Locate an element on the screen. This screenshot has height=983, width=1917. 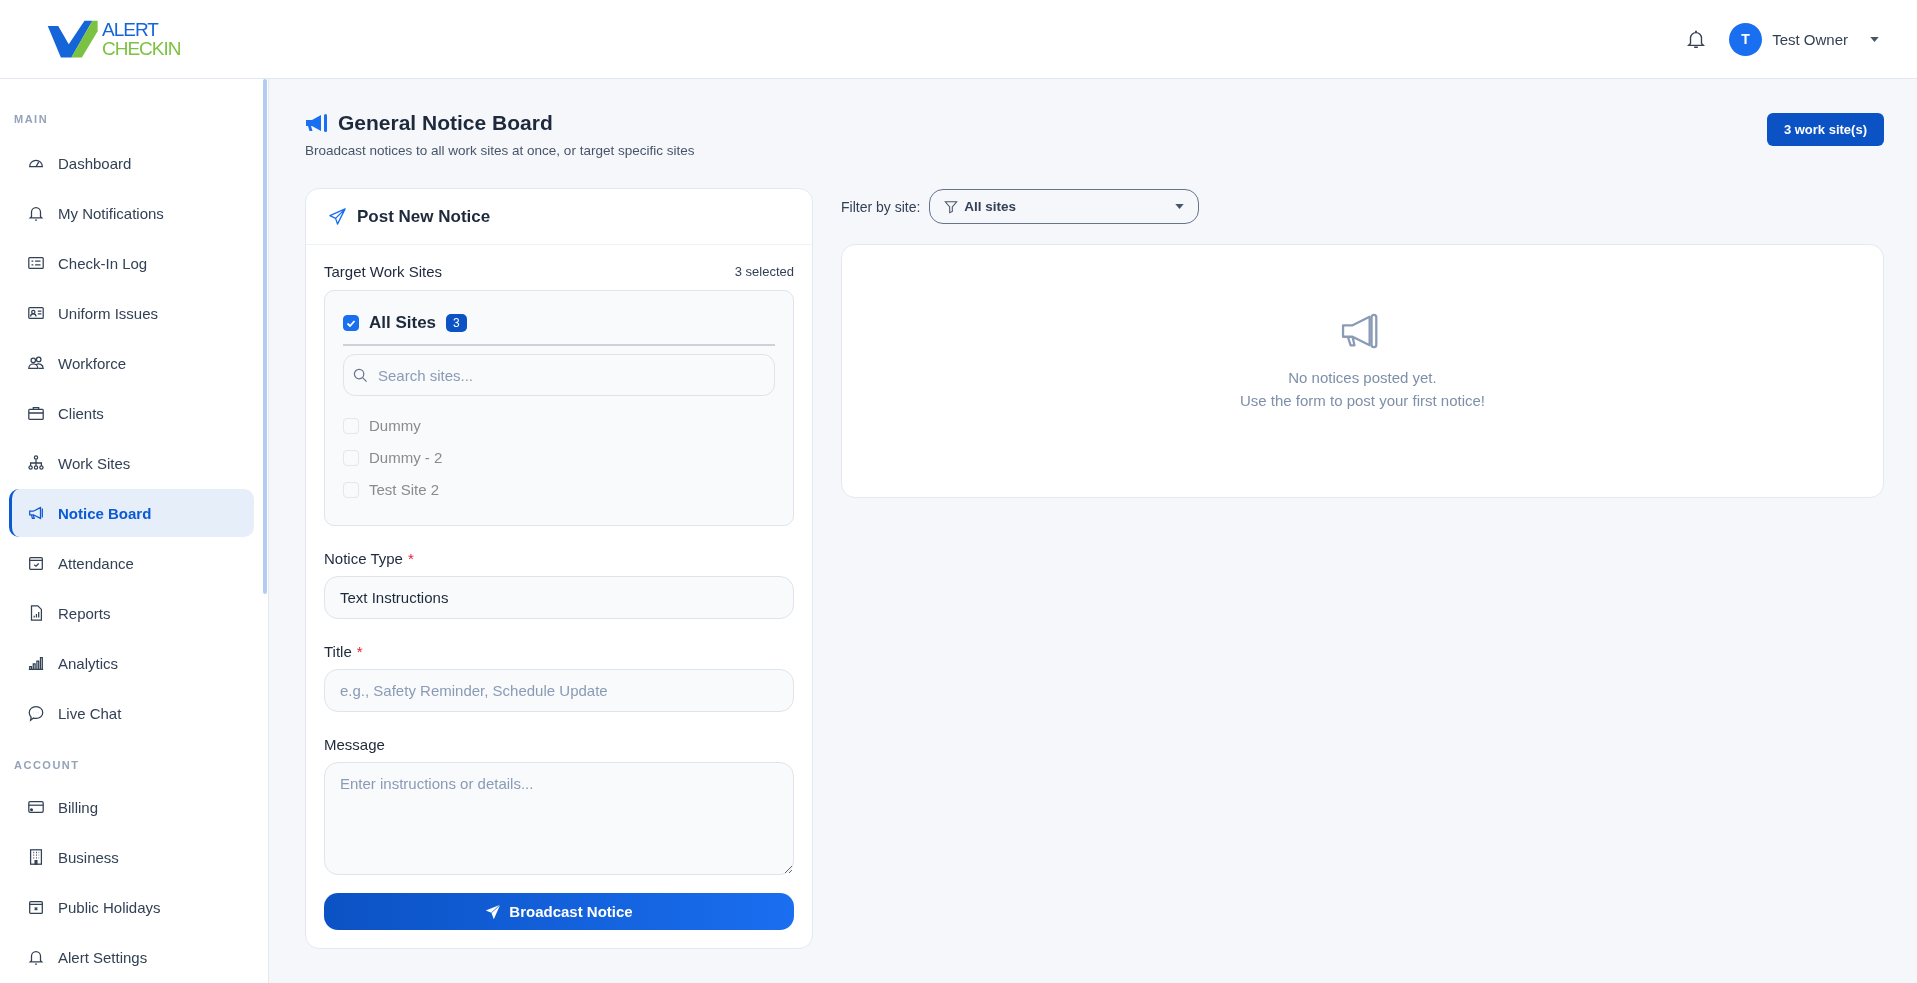
sidebar-item: Business is located at coordinates (131, 857).